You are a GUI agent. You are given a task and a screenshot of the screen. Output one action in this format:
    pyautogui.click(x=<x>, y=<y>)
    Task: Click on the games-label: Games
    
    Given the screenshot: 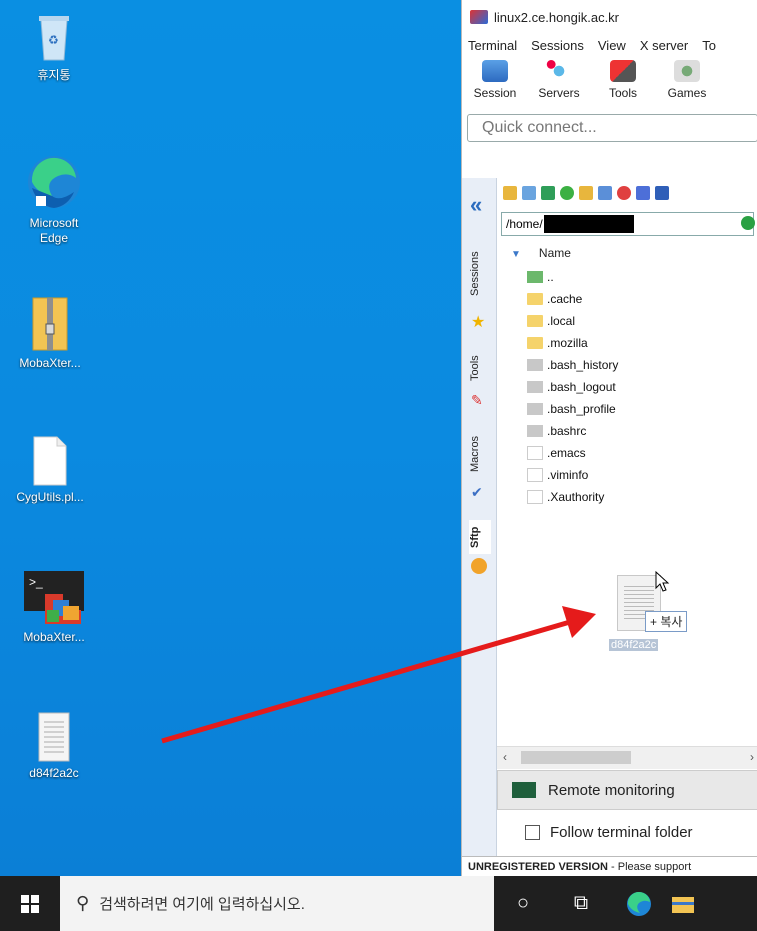 What is the action you would take?
    pyautogui.click(x=687, y=93)
    